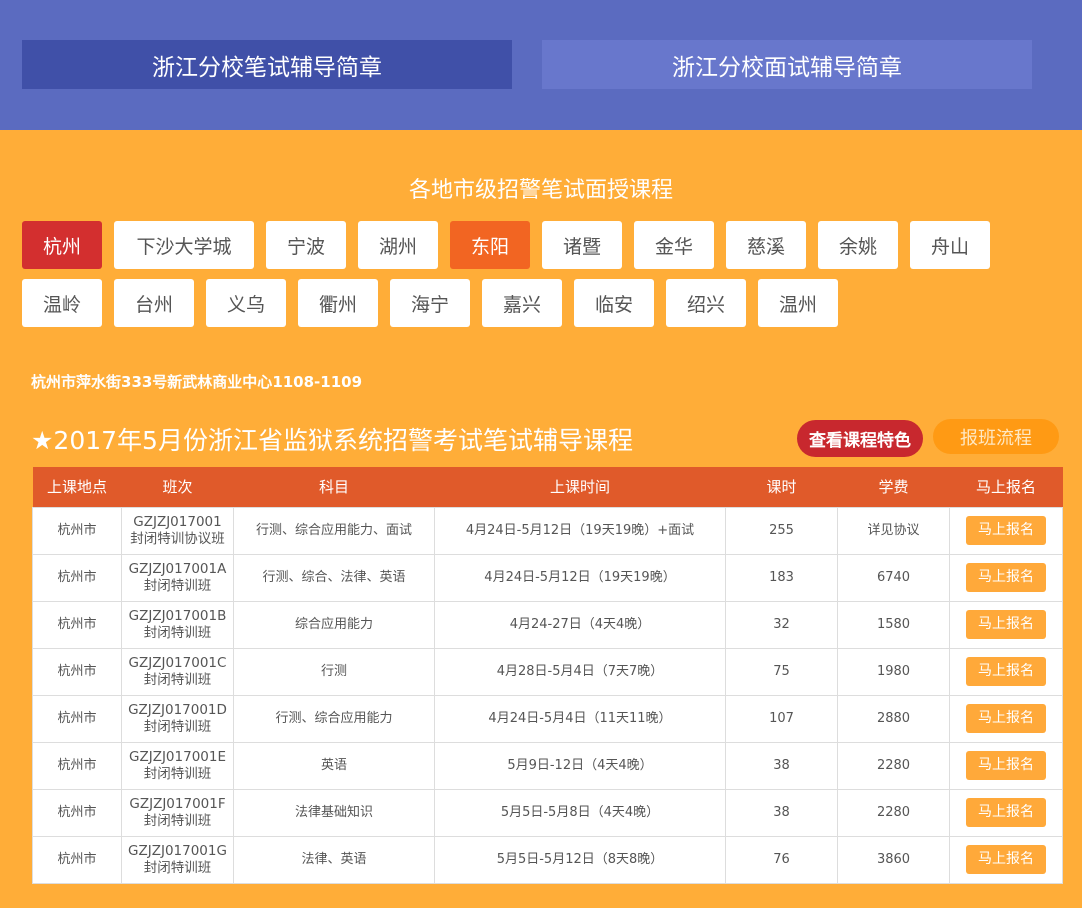 The height and width of the screenshot is (908, 1082). Describe the element at coordinates (334, 624) in the screenshot. I see `cell-subjects: 综合应用能力` at that location.